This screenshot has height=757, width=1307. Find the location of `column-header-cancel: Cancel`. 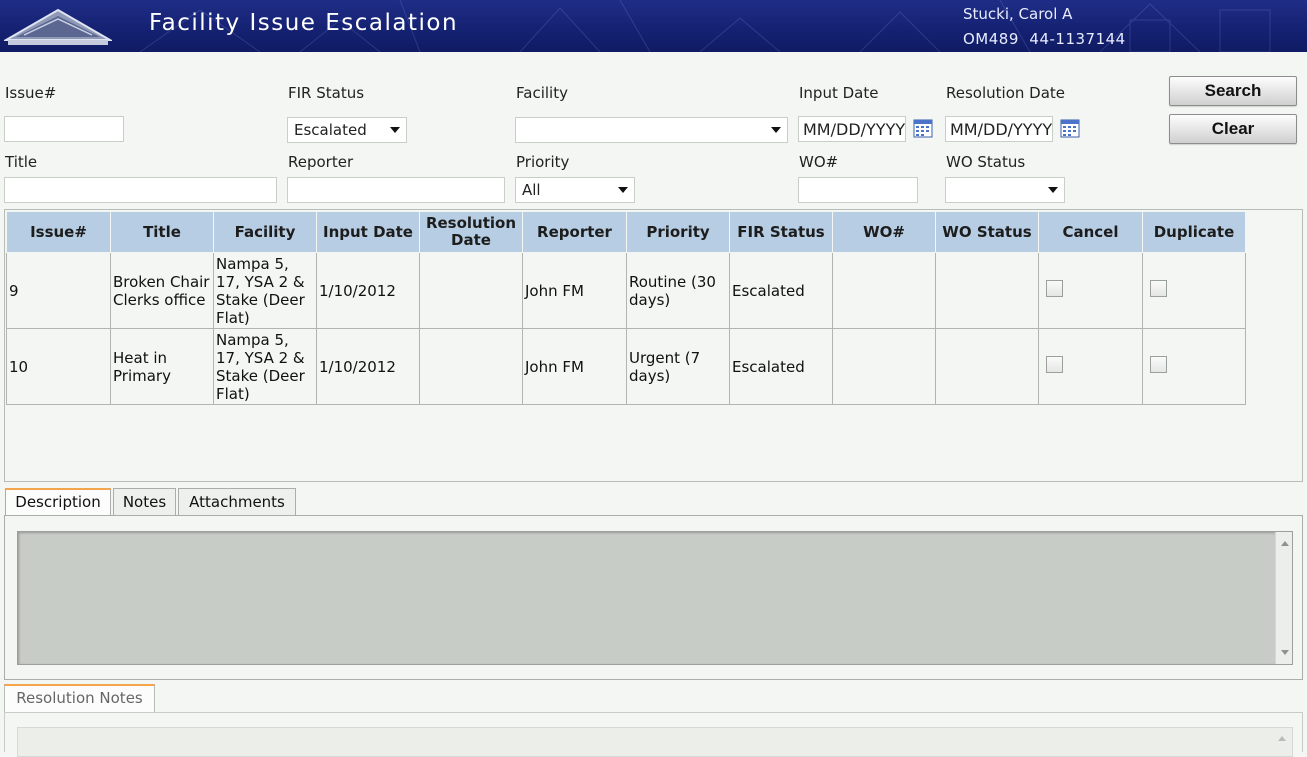

column-header-cancel: Cancel is located at coordinates (1090, 232).